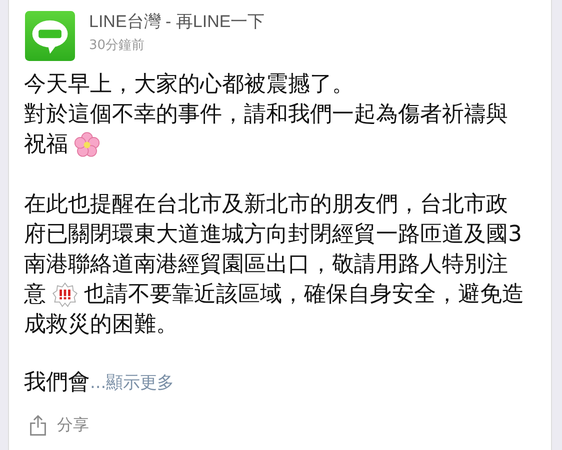 This screenshot has height=450, width=562. Describe the element at coordinates (266, 205) in the screenshot. I see `post-text: 在此也提醒在台北市及新北市的朋友們，台北市政` at that location.